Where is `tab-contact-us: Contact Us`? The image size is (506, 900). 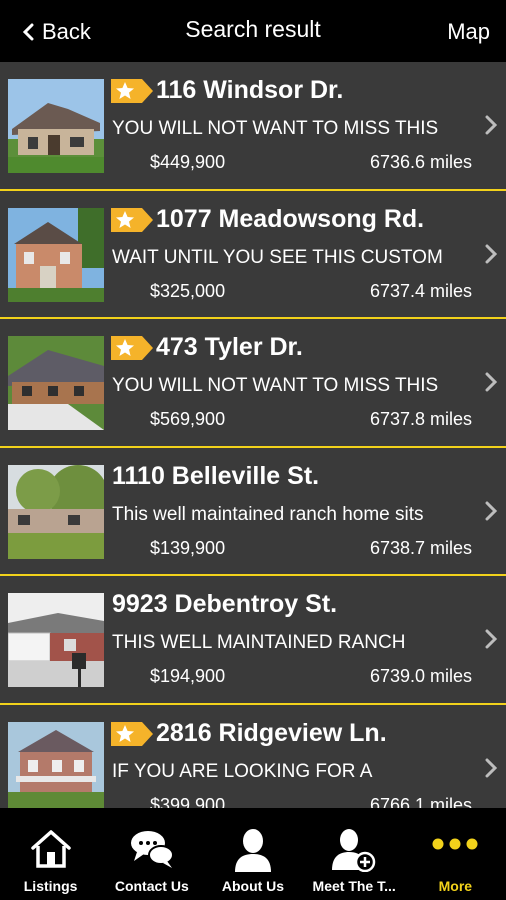
tab-contact-us: Contact Us is located at coordinates (151, 854).